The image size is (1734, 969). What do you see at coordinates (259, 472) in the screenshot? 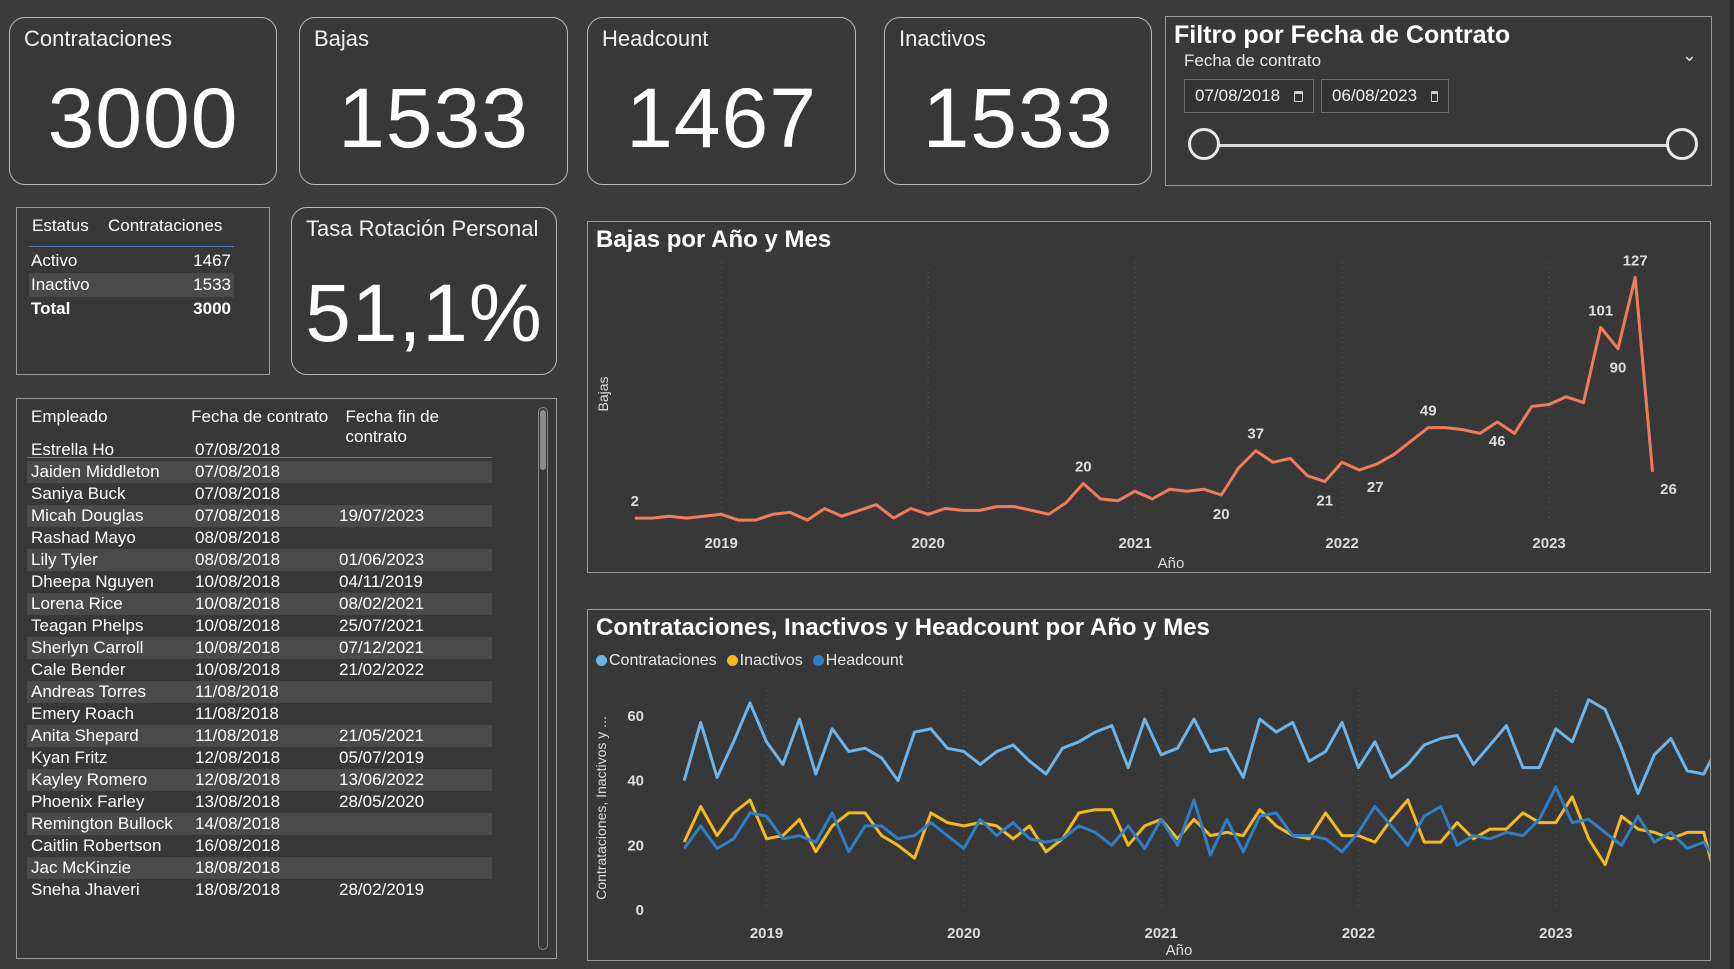
I see `table-row: Jaiden Middleton 07/08/2018` at bounding box center [259, 472].